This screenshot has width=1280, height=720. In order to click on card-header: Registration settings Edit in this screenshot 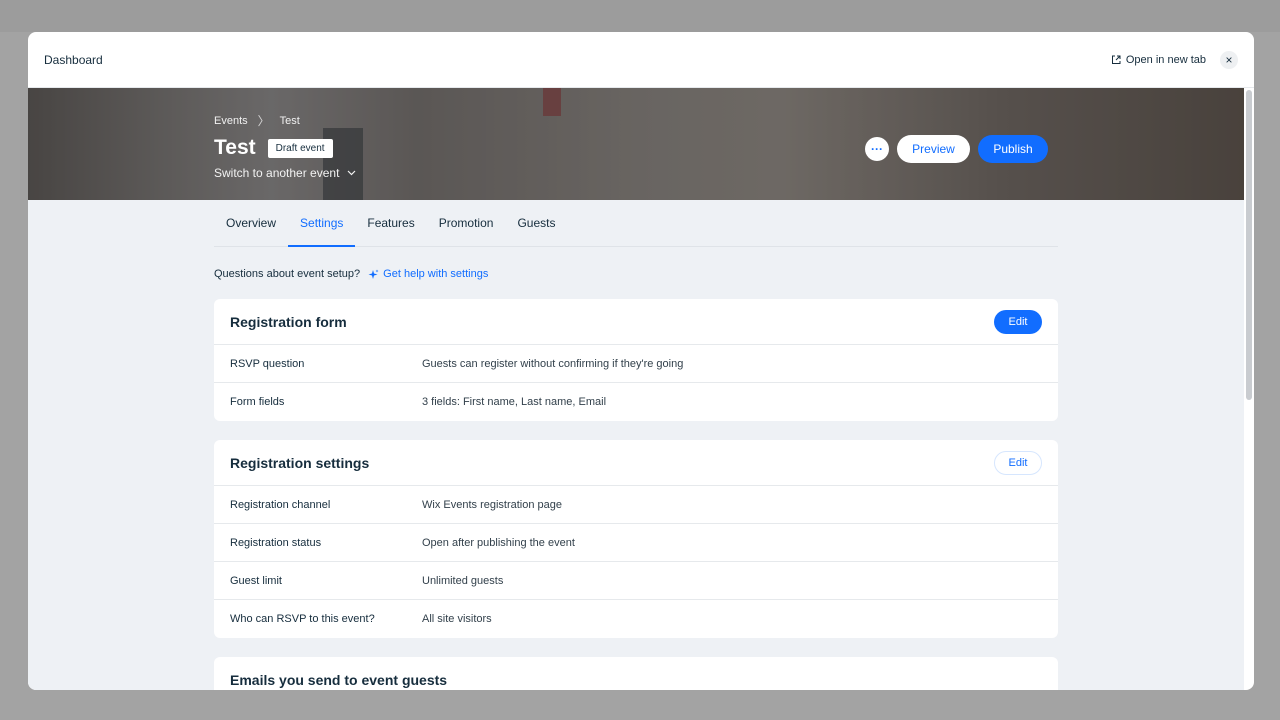, I will do `click(636, 463)`.